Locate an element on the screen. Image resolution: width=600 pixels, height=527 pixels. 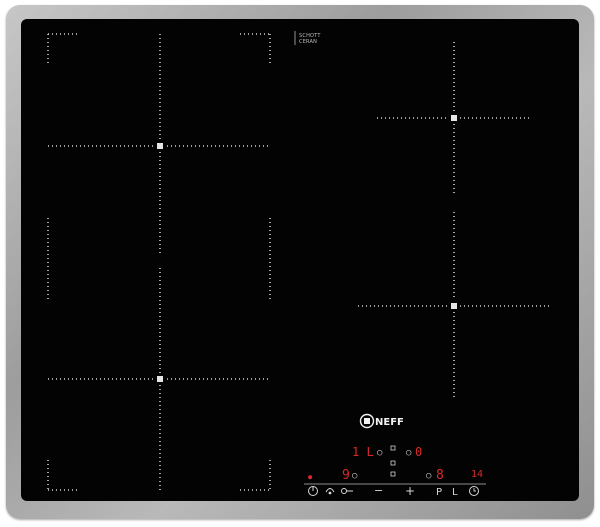
glass-maker-bottom: CERAN is located at coordinates (308, 42).